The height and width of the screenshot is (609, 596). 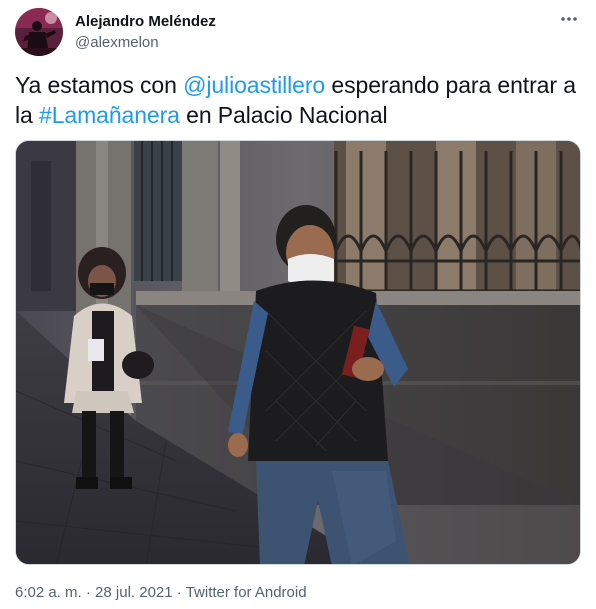 I want to click on author-display-name: Alejandro Meléndez, so click(x=145, y=22).